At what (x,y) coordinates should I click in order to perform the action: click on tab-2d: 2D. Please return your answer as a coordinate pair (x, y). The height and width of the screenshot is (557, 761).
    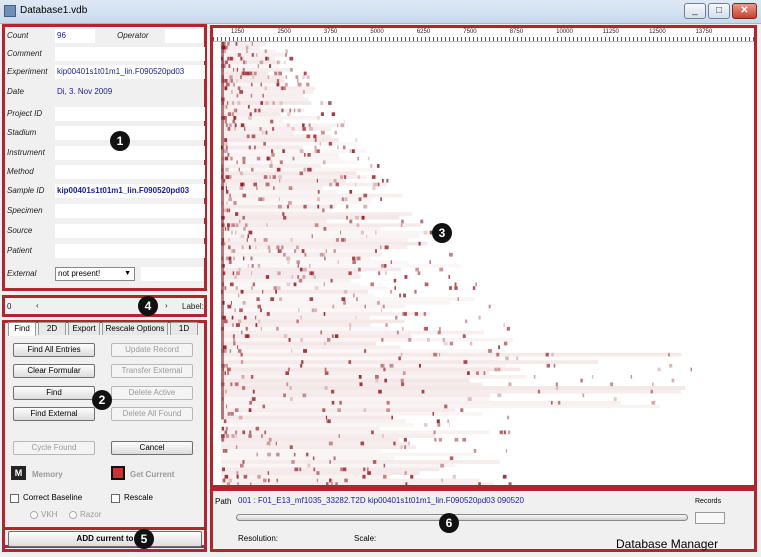
    Looking at the image, I should click on (52, 328).